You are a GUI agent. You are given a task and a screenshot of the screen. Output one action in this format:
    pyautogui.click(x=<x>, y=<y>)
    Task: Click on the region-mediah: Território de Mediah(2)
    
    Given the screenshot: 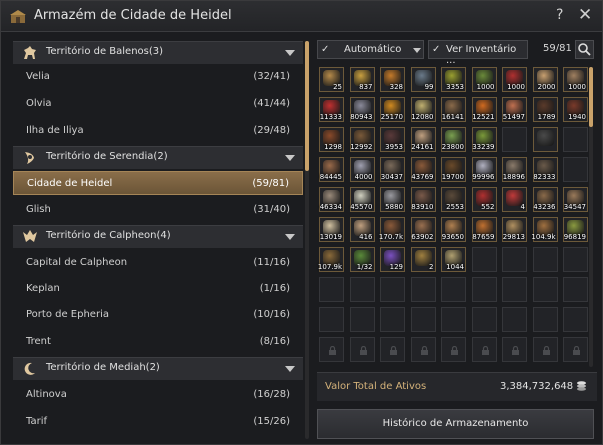 What is the action you would take?
    pyautogui.click(x=158, y=368)
    